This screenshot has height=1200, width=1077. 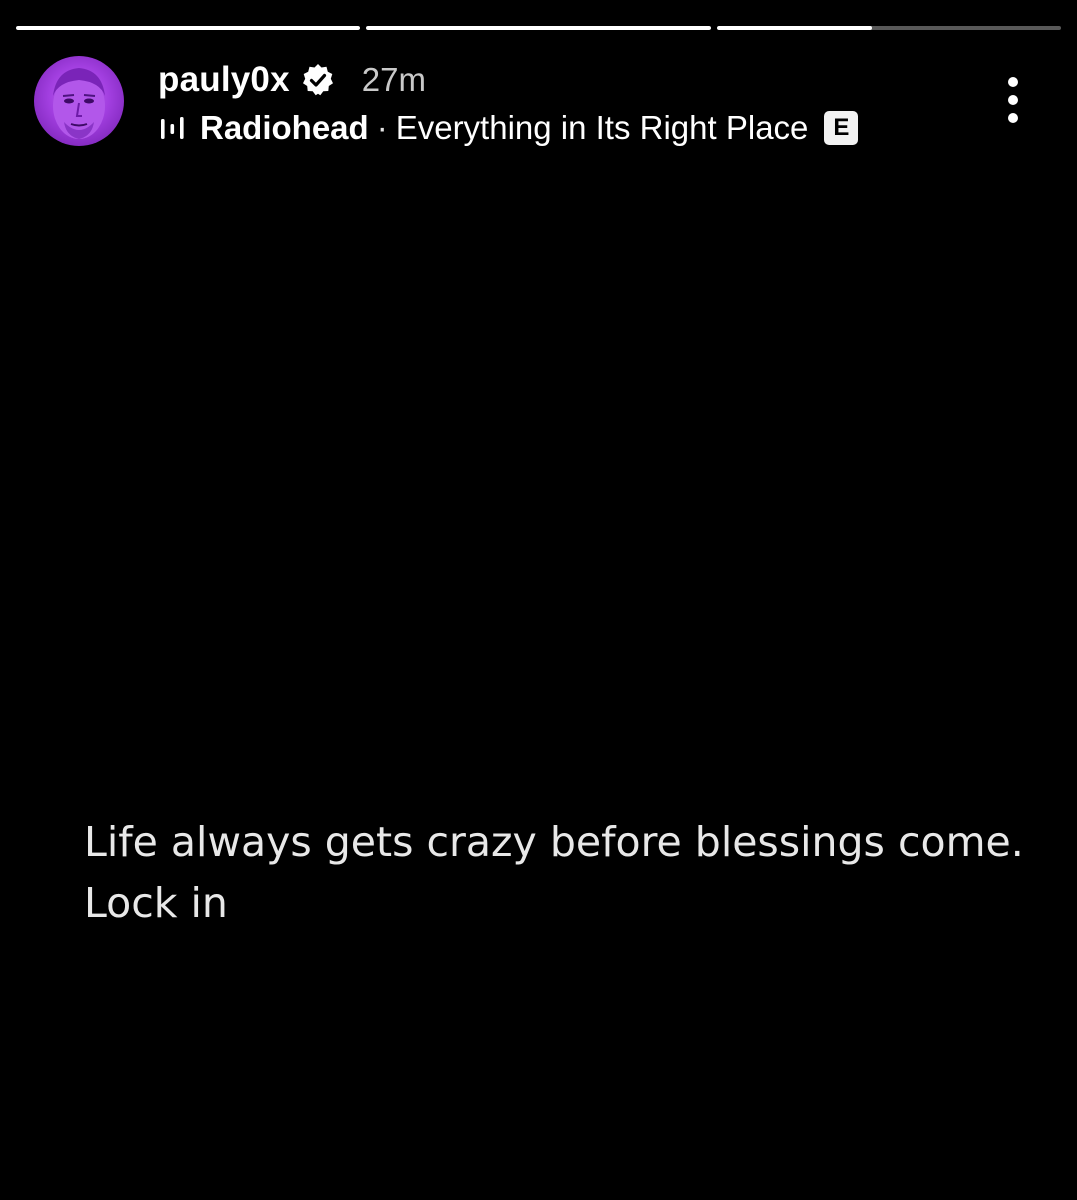 What do you see at coordinates (79, 101) in the screenshot?
I see `avatar` at bounding box center [79, 101].